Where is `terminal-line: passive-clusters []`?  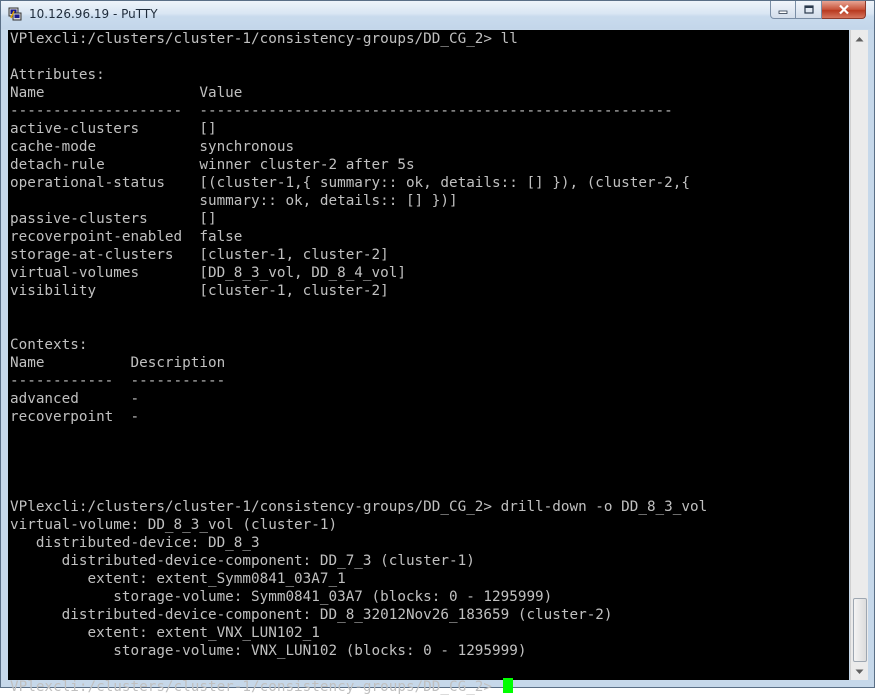 terminal-line: passive-clusters [] is located at coordinates (113, 219).